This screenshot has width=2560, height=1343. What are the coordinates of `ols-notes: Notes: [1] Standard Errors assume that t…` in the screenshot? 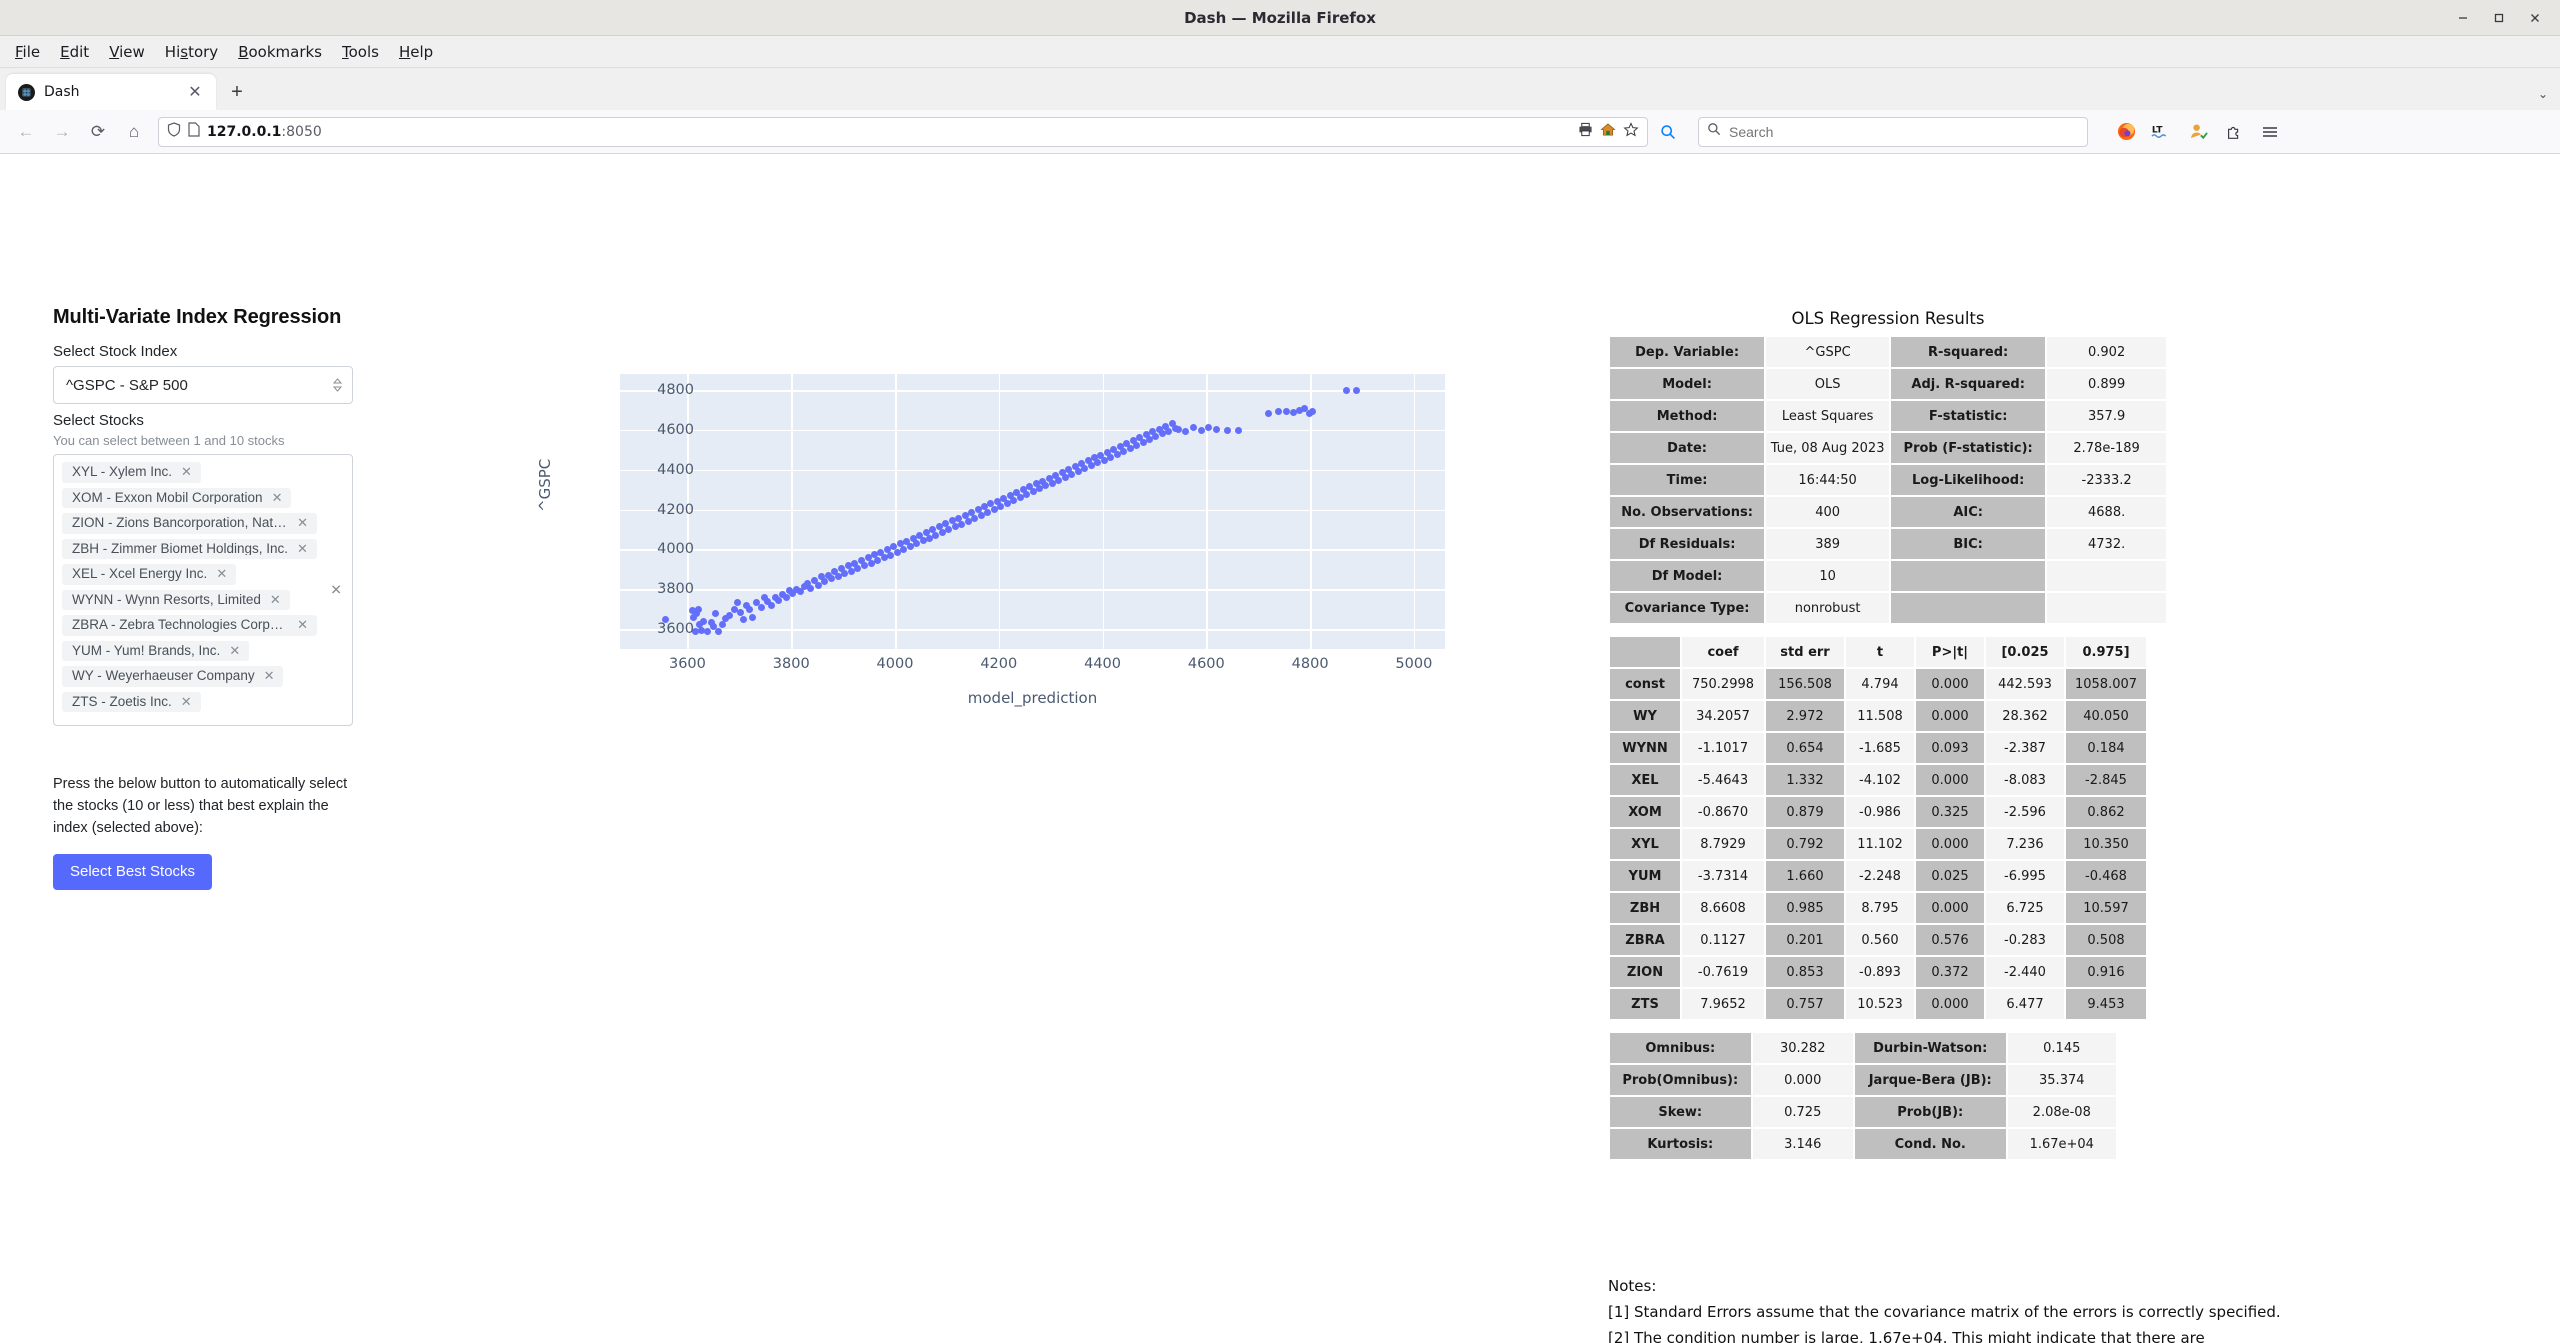 It's located at (1988, 1308).